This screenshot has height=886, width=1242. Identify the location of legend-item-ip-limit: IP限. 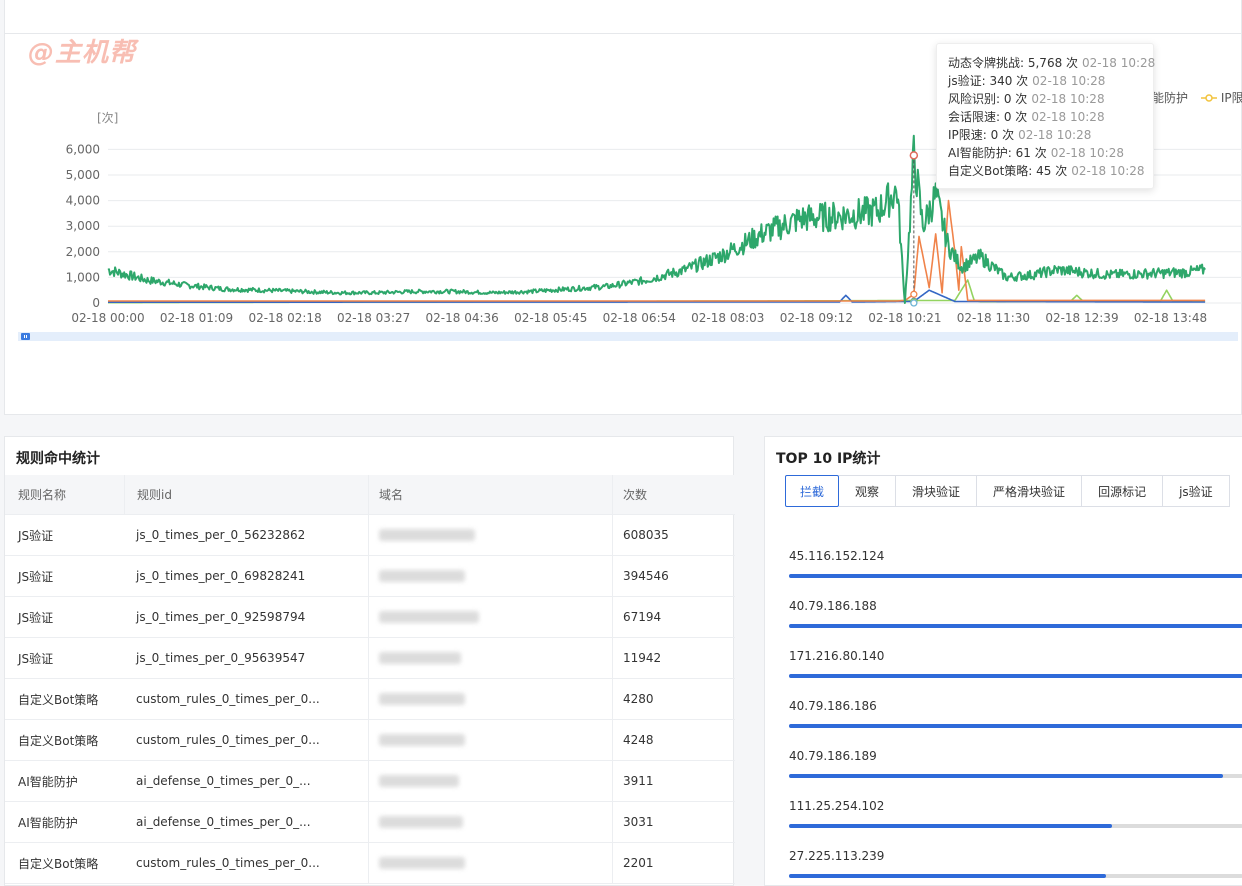
(1221, 97).